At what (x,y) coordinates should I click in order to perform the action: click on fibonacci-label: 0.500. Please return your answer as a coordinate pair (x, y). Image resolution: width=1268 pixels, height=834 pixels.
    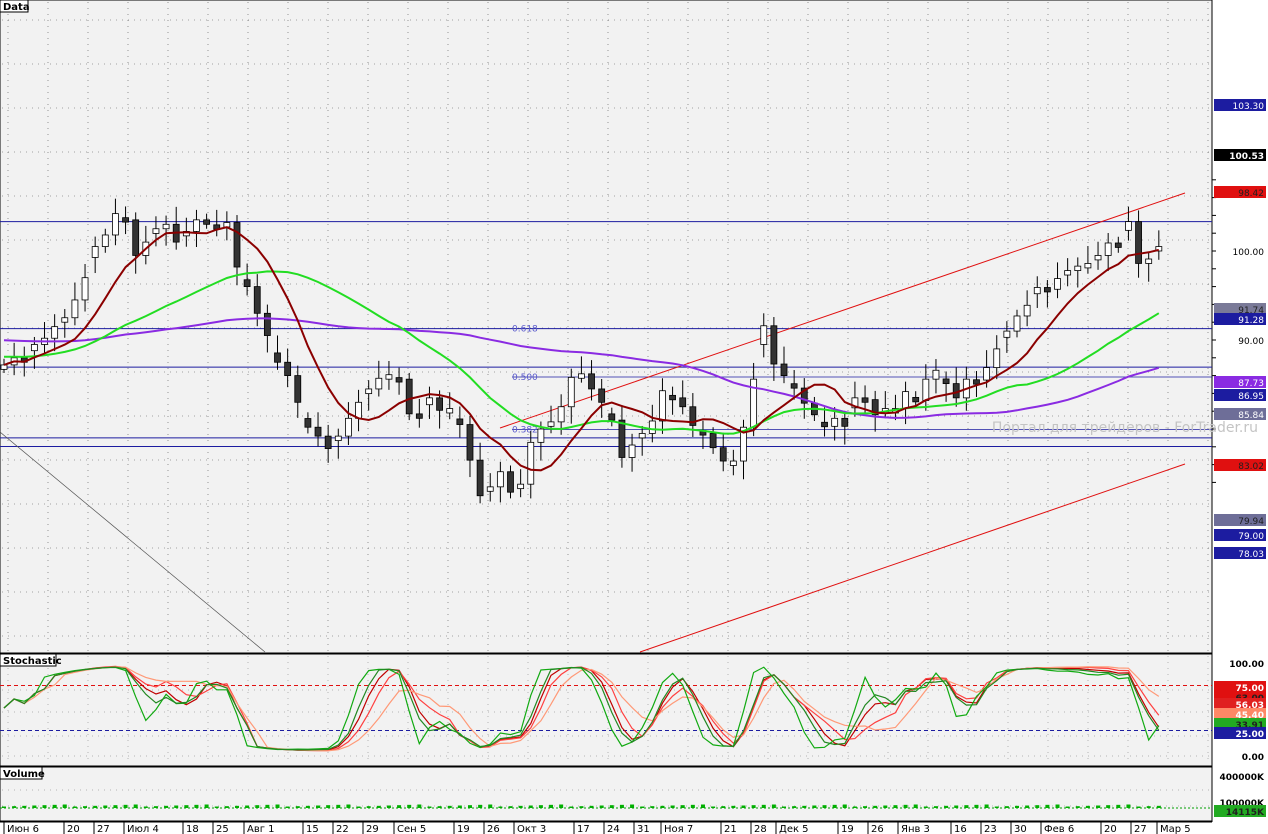
    Looking at the image, I should click on (525, 378).